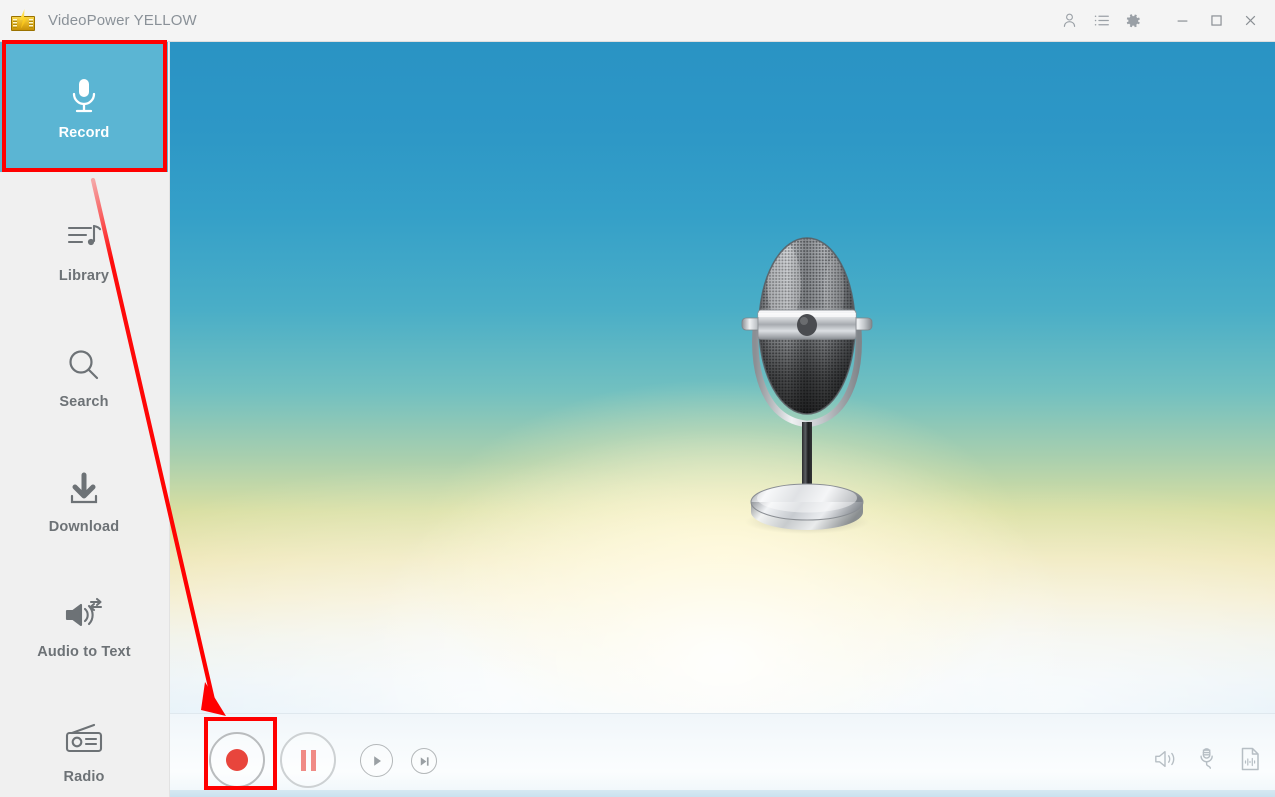 This screenshot has width=1275, height=797. I want to click on skip-next-icon, so click(424, 761).